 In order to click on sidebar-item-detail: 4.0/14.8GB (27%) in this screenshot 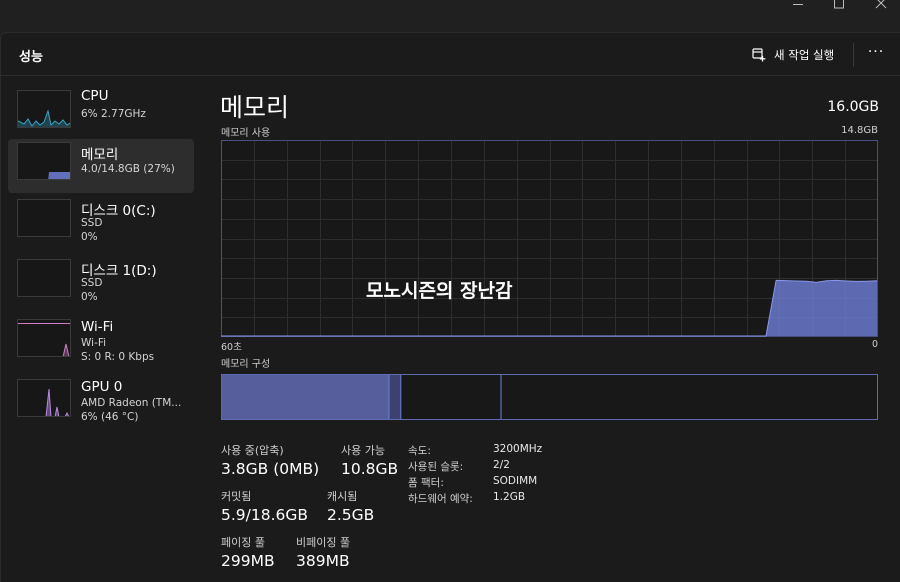, I will do `click(128, 169)`.